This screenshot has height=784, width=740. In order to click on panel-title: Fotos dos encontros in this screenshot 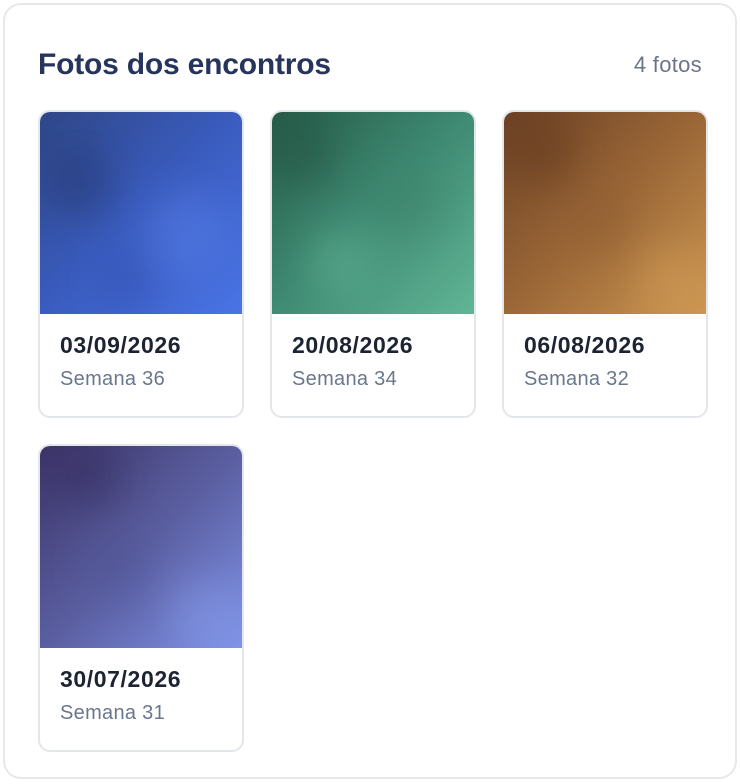, I will do `click(184, 64)`.